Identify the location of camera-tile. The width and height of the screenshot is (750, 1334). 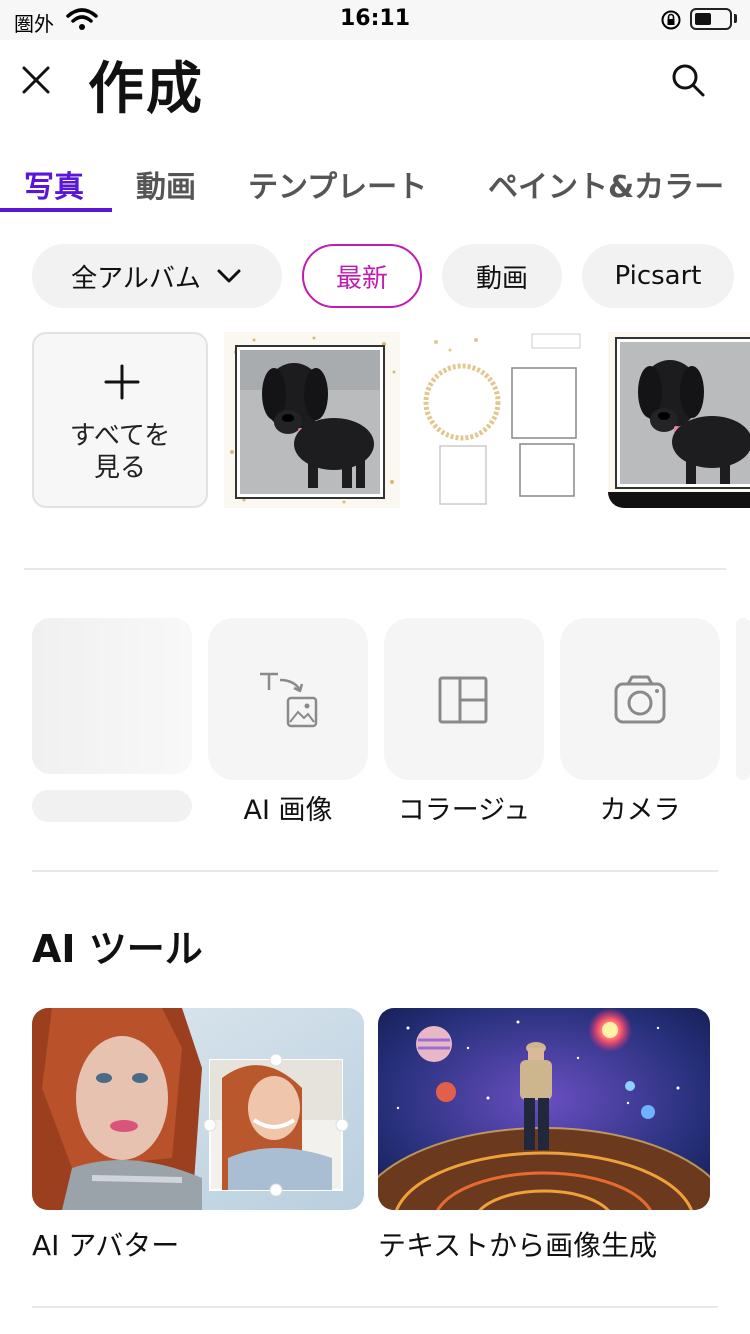
(640, 699).